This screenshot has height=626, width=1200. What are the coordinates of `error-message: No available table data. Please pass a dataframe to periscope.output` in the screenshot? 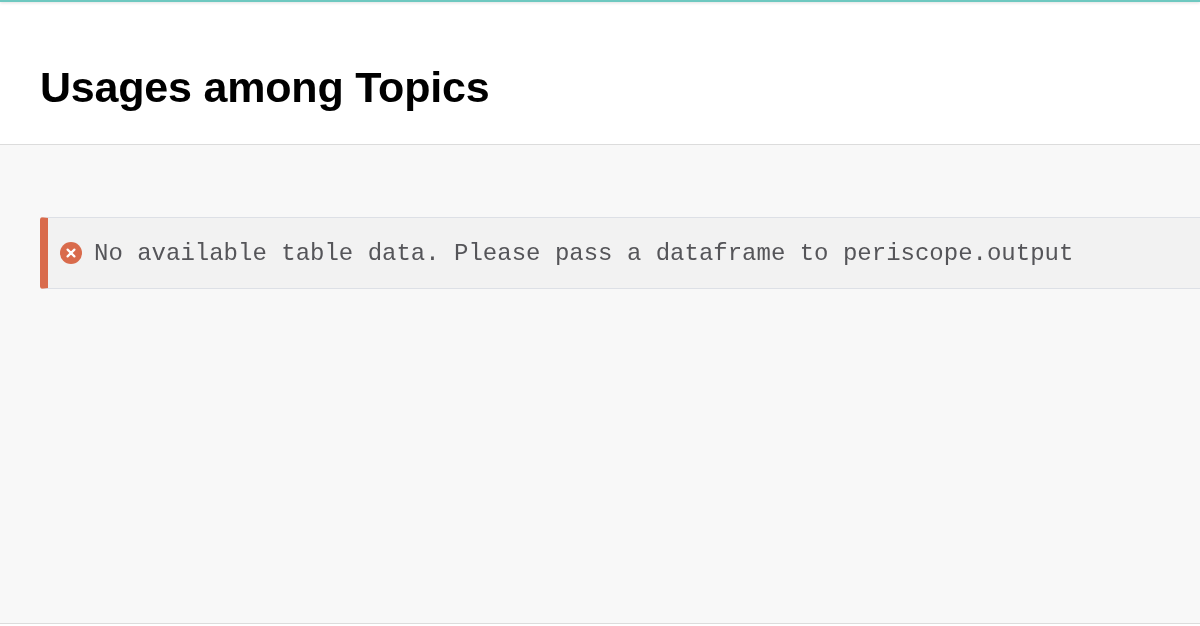 It's located at (584, 253).